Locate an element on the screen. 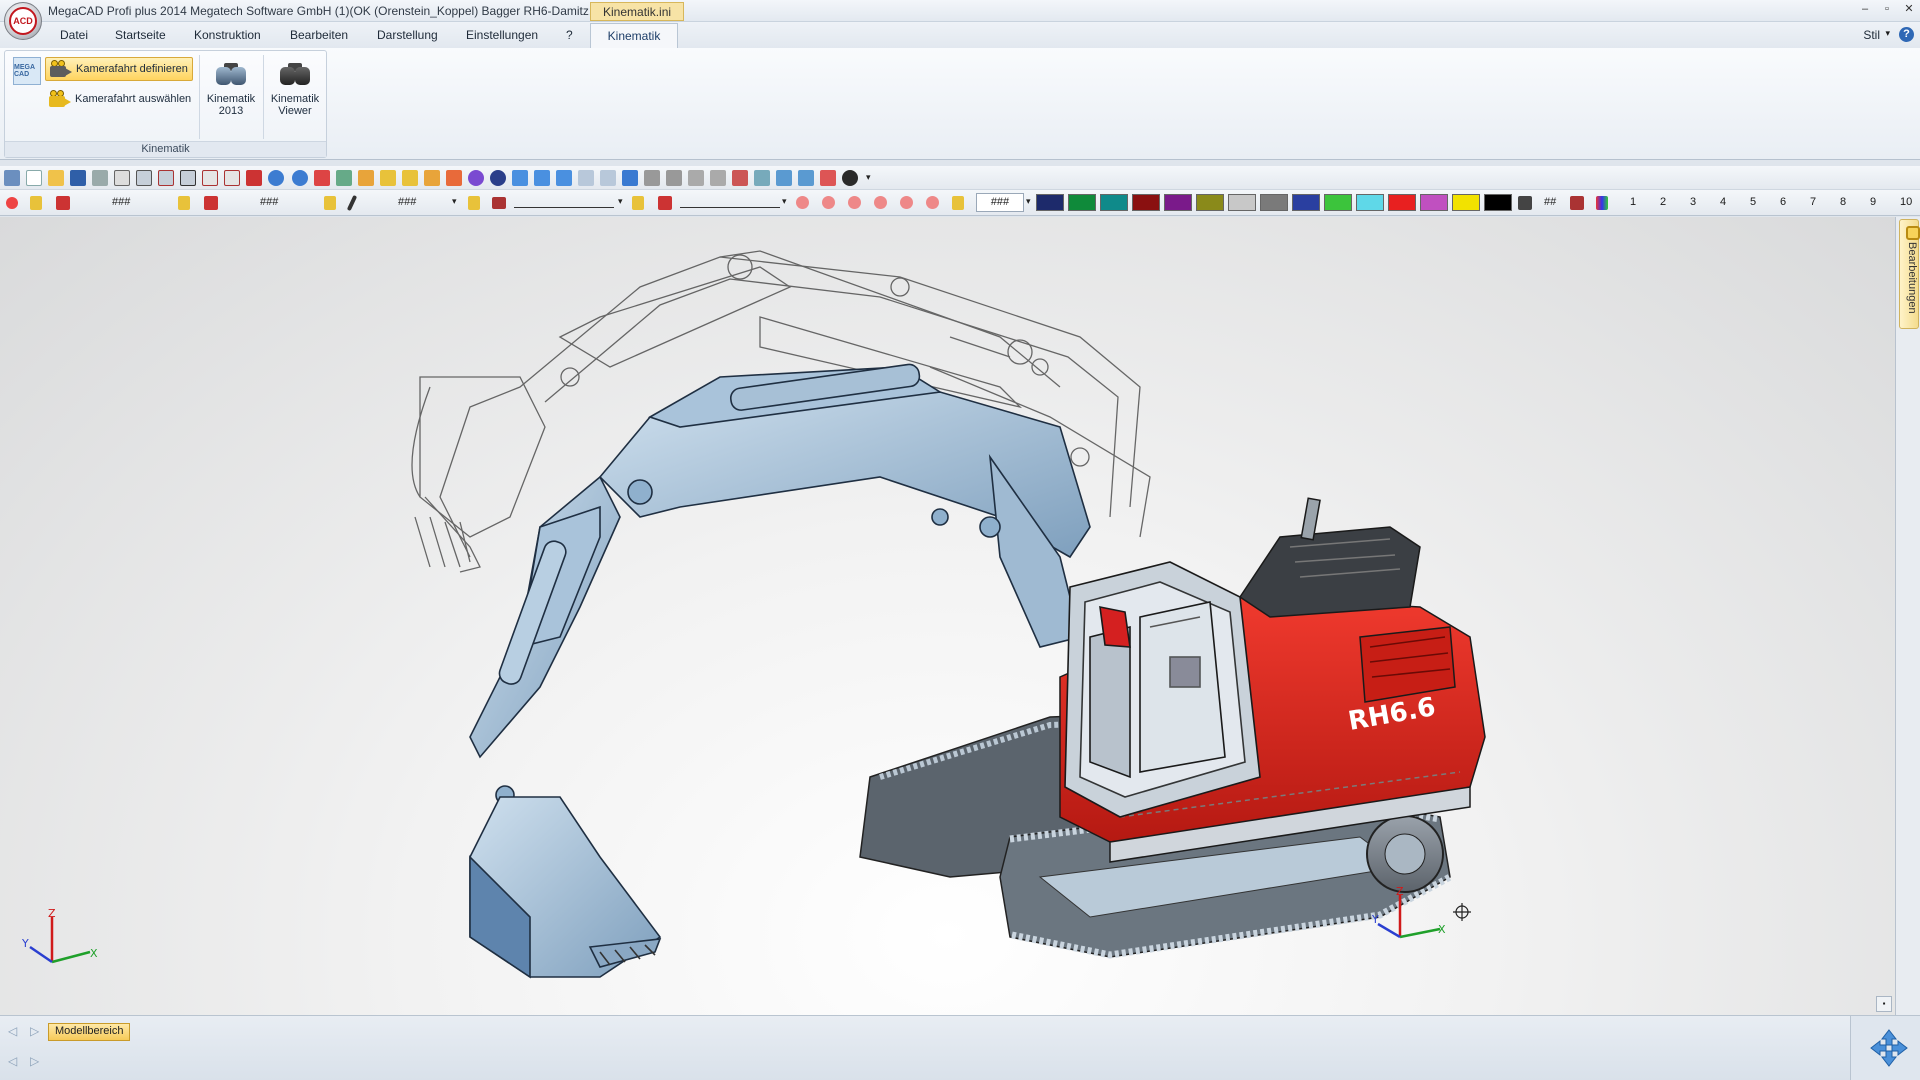  view-top-icon is located at coordinates (542, 178).